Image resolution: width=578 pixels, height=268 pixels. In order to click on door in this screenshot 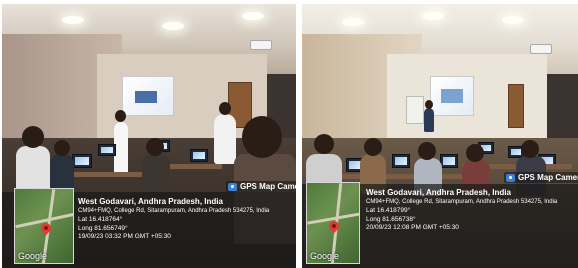, I will do `click(516, 106)`.